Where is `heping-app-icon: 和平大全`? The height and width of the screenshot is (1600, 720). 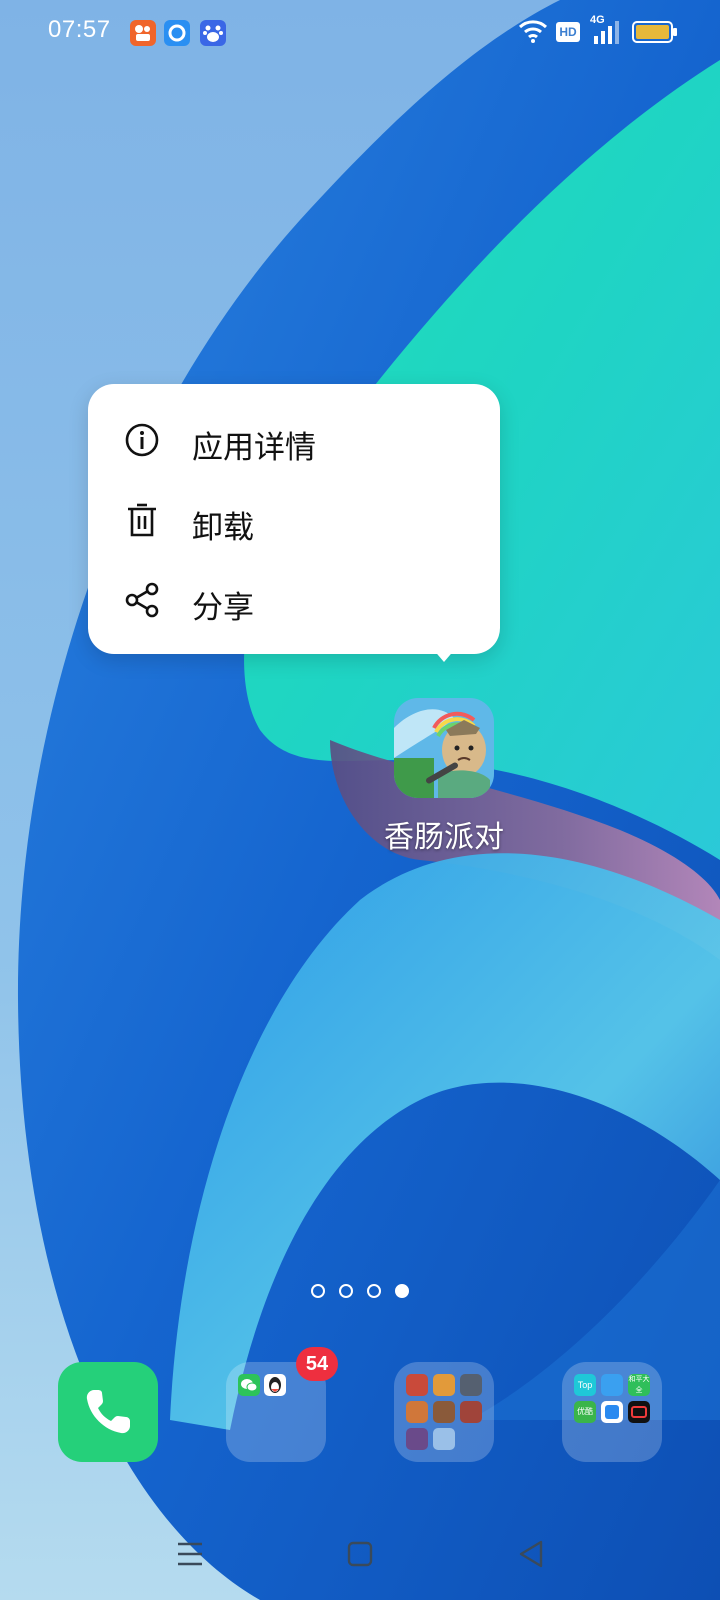
heping-app-icon: 和平大全 is located at coordinates (639, 1385).